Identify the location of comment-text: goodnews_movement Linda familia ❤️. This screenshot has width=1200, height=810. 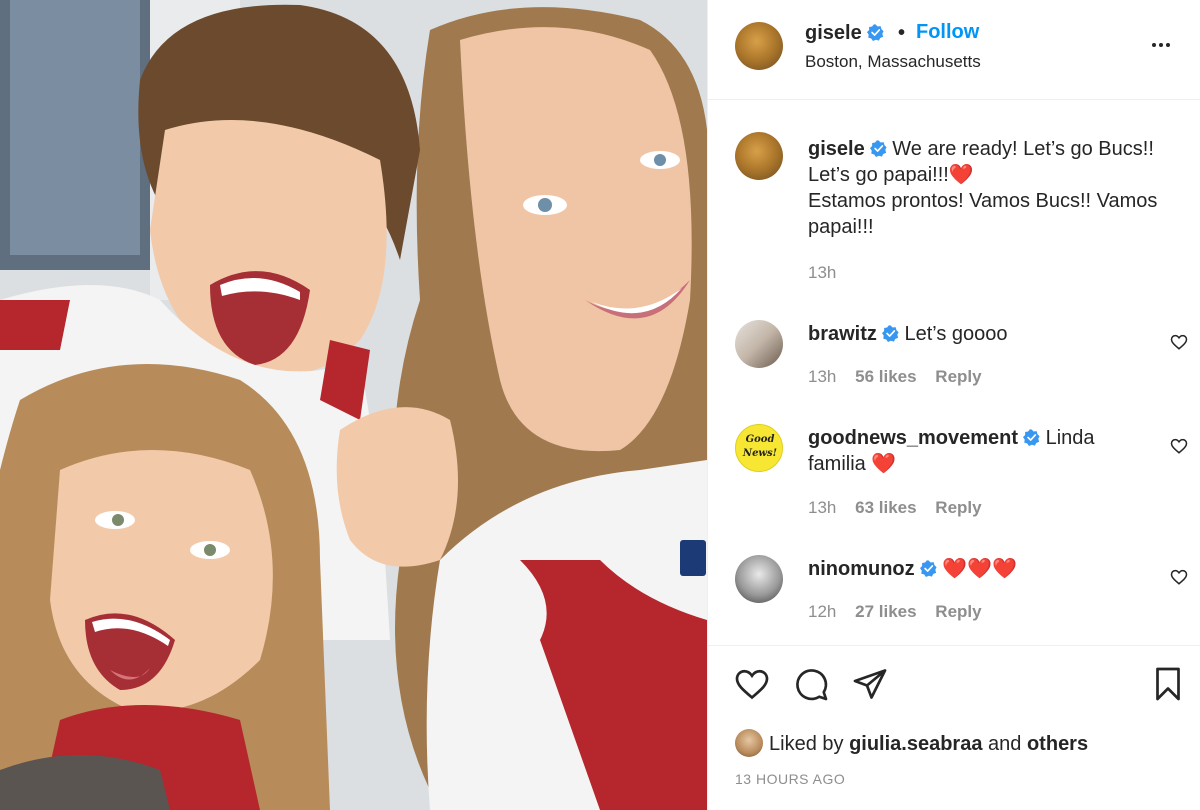
(993, 451).